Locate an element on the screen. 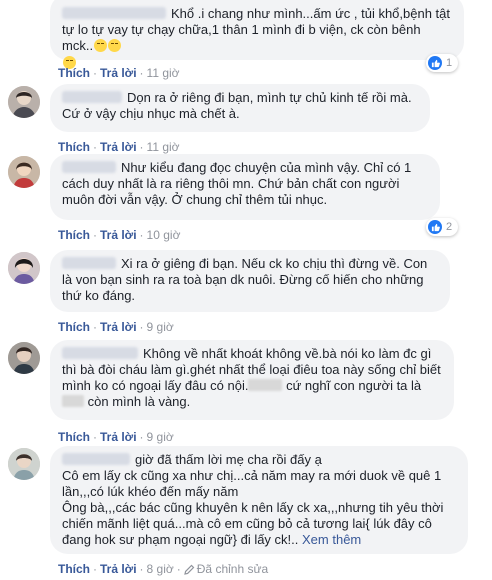 The height and width of the screenshot is (580, 492). edit-pencil-icon is located at coordinates (189, 571).